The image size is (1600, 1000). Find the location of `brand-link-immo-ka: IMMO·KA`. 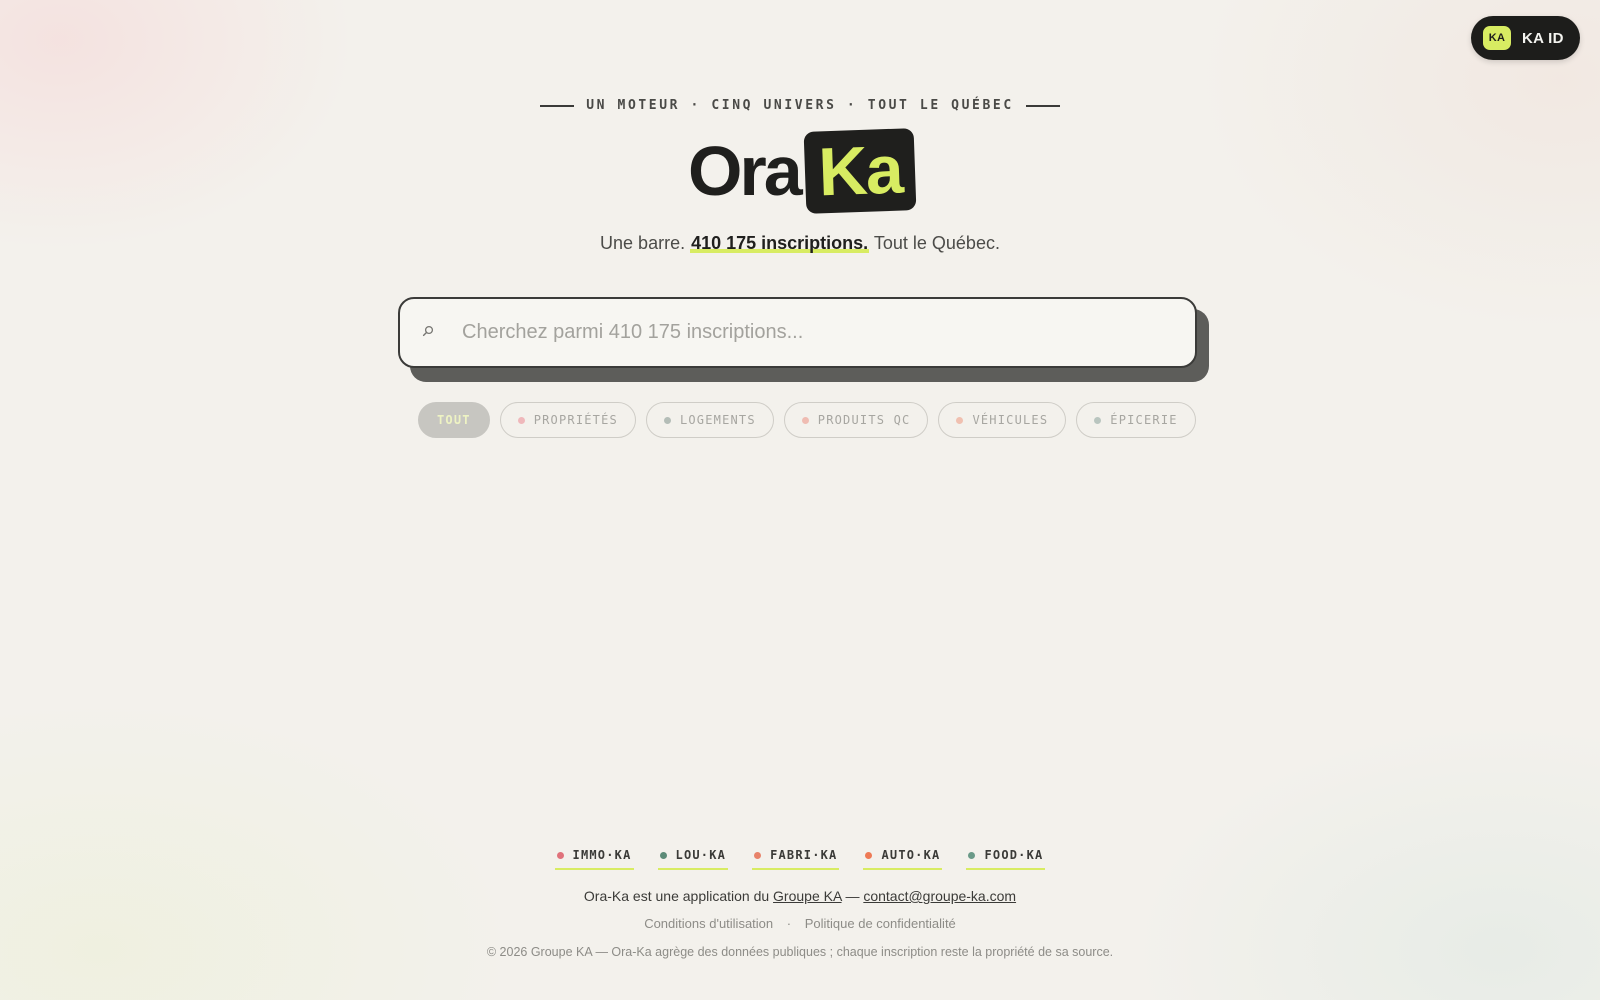

brand-link-immo-ka: IMMO·KA is located at coordinates (594, 859).